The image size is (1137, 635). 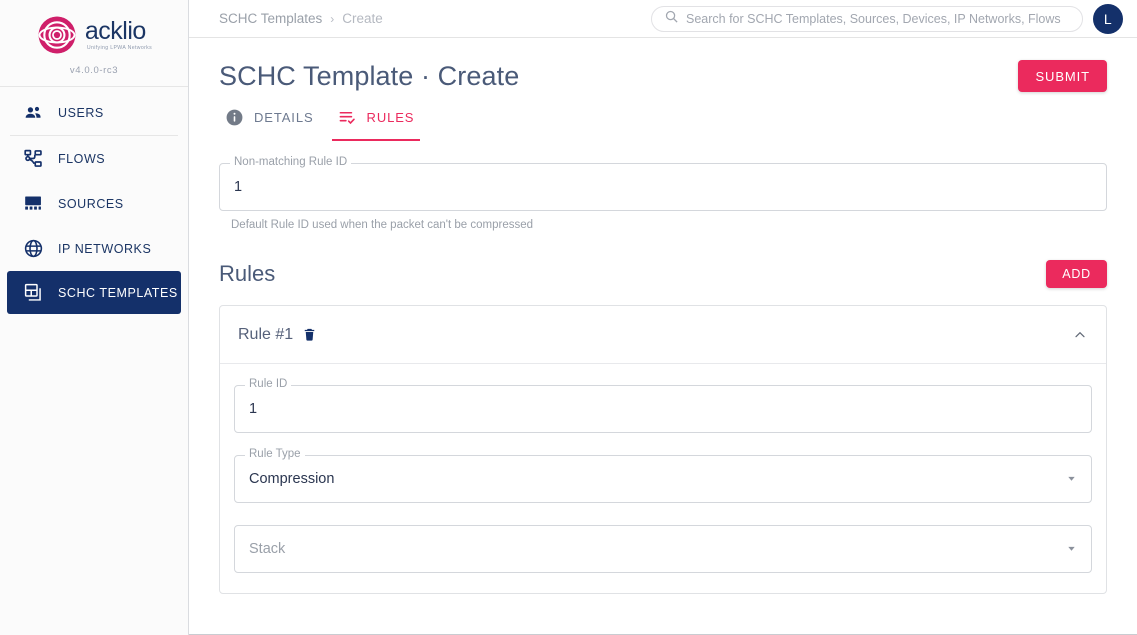 What do you see at coordinates (33, 249) in the screenshot?
I see `globe-icon` at bounding box center [33, 249].